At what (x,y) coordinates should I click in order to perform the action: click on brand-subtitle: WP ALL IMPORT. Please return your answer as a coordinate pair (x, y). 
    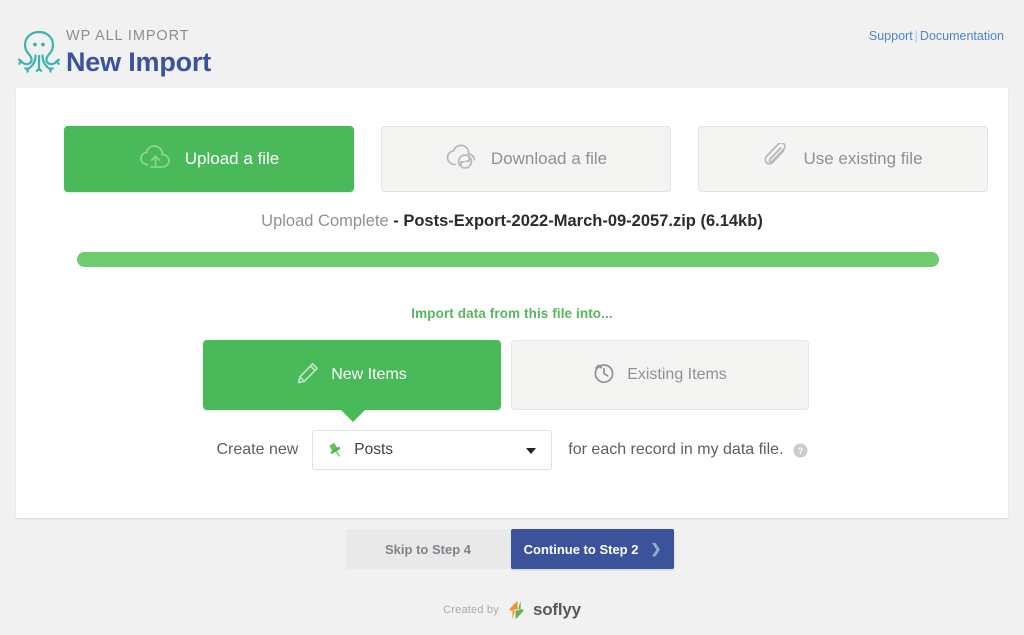
    Looking at the image, I should click on (128, 36).